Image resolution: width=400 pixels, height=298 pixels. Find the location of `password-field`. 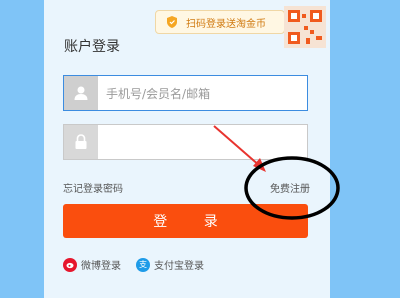

password-field is located at coordinates (185, 142).